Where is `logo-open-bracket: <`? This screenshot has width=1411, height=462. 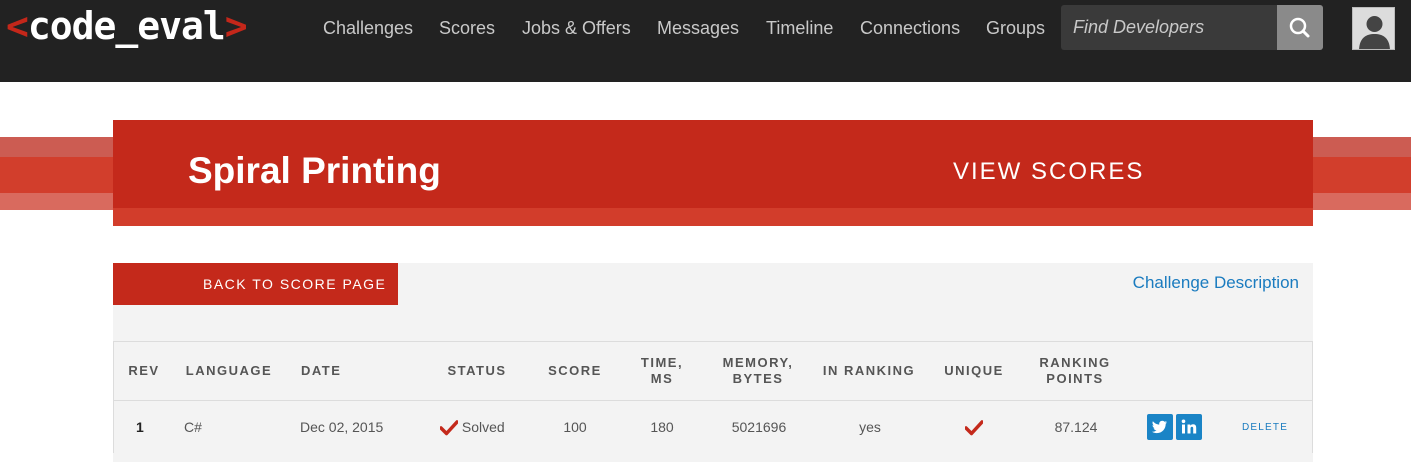
logo-open-bracket: < is located at coordinates (17, 26).